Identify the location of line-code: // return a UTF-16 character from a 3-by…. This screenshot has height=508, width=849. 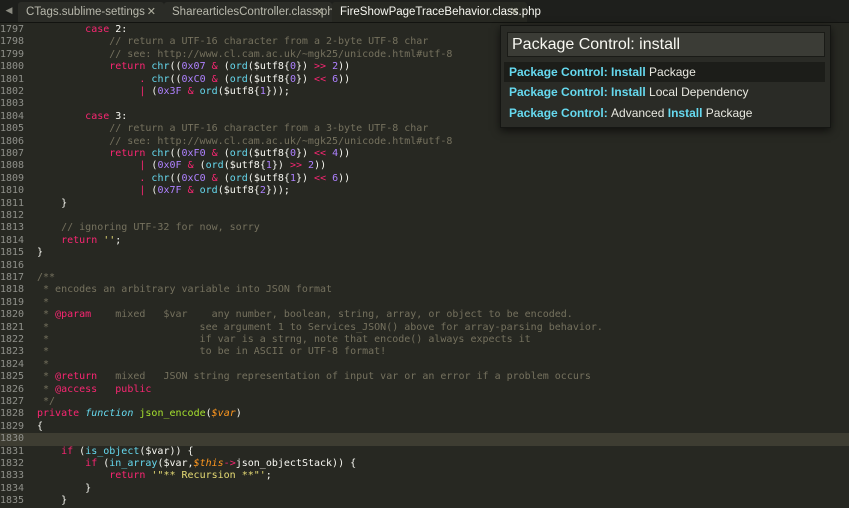
(233, 129).